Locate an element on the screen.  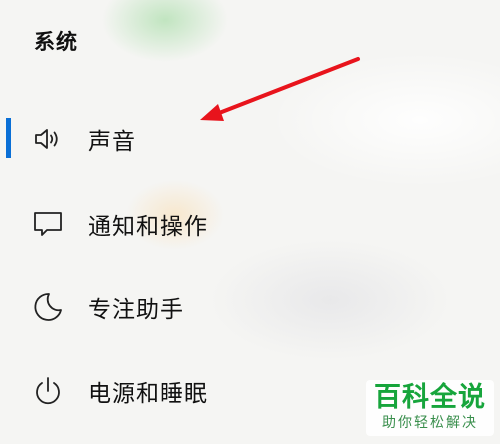
nav-item-focus-assist: 专注助手 is located at coordinates (180, 307).